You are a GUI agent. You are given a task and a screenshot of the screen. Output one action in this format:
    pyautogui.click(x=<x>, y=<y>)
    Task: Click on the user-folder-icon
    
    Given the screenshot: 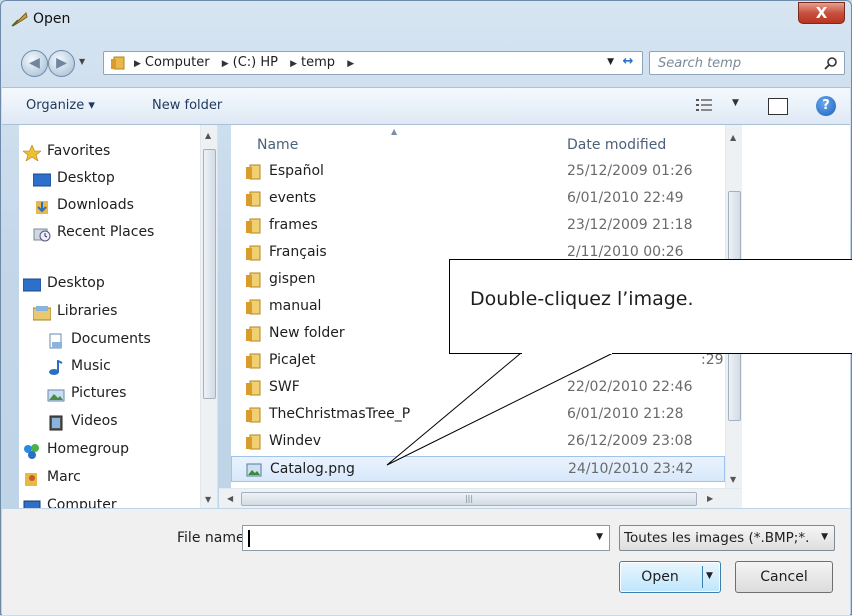 What is the action you would take?
    pyautogui.click(x=31, y=479)
    